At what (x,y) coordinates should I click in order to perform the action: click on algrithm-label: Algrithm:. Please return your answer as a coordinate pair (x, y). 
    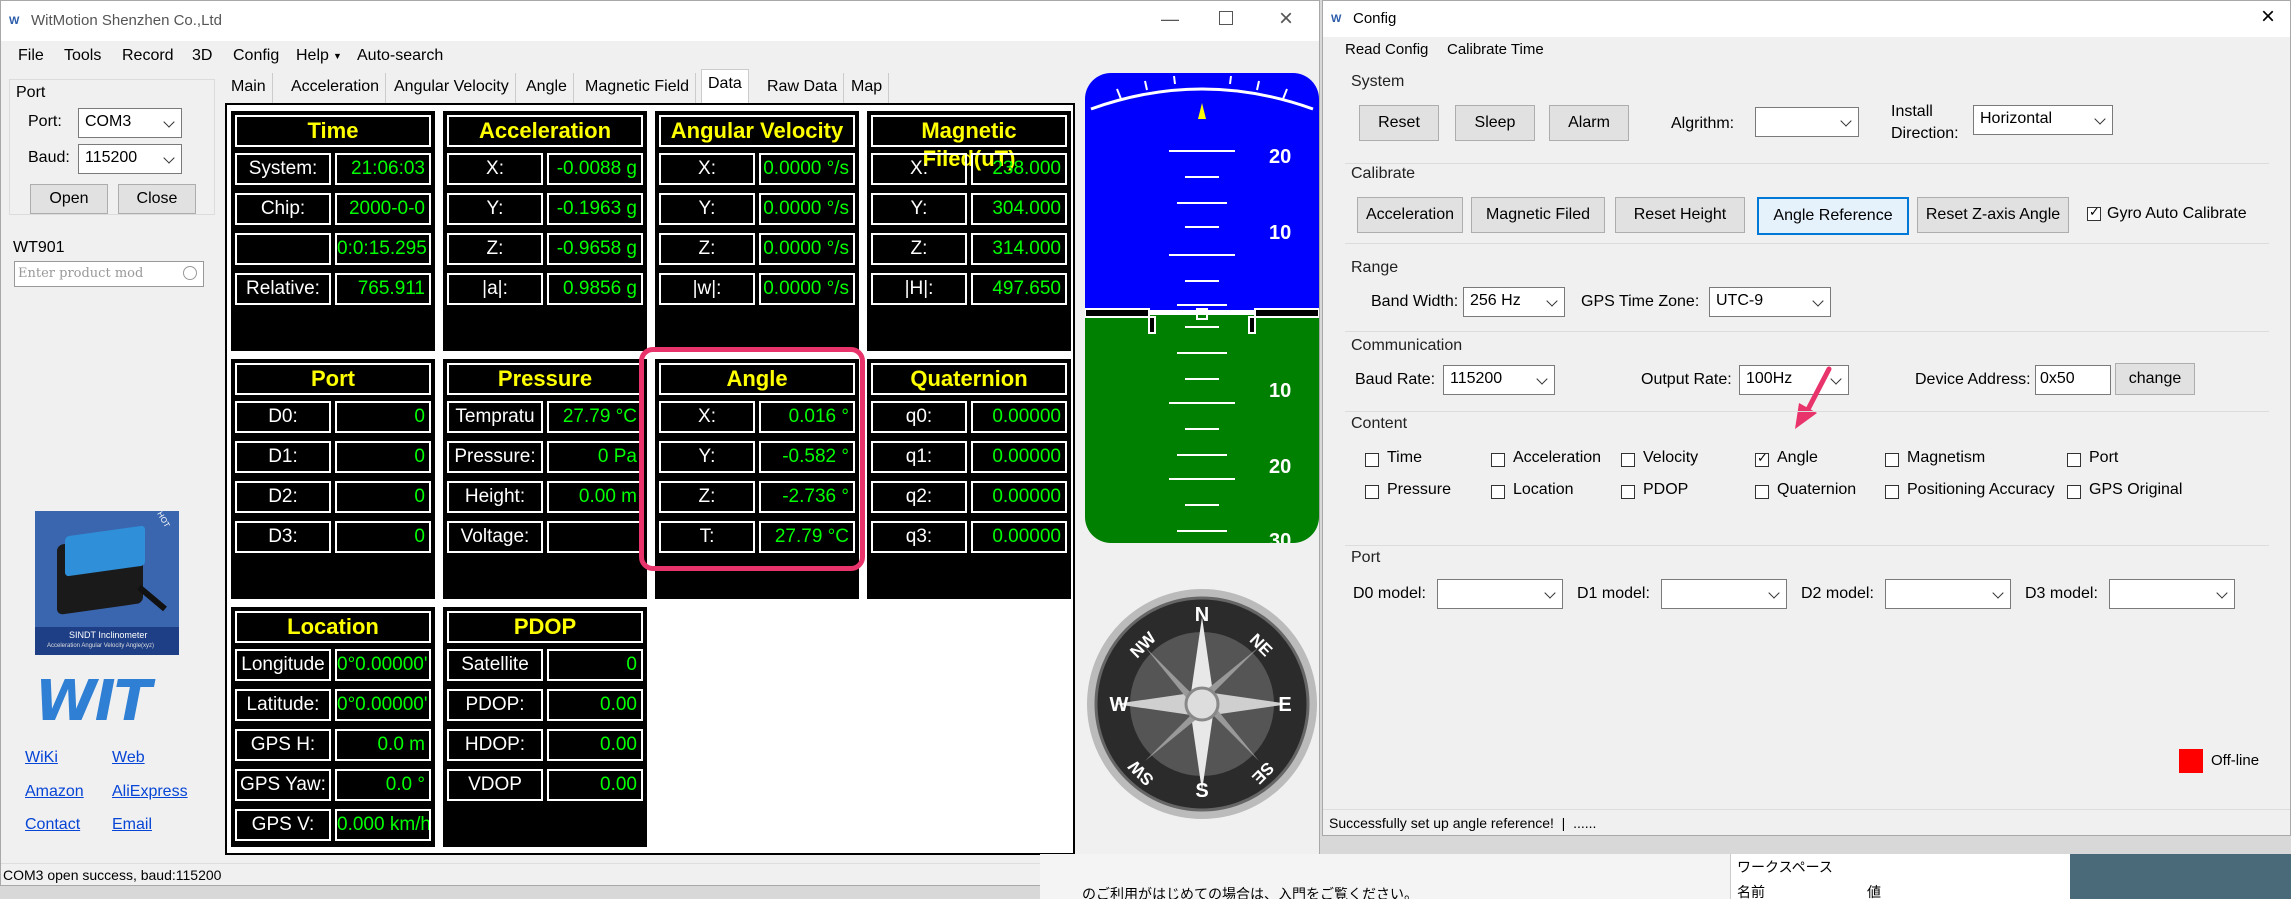
    Looking at the image, I should click on (1703, 123).